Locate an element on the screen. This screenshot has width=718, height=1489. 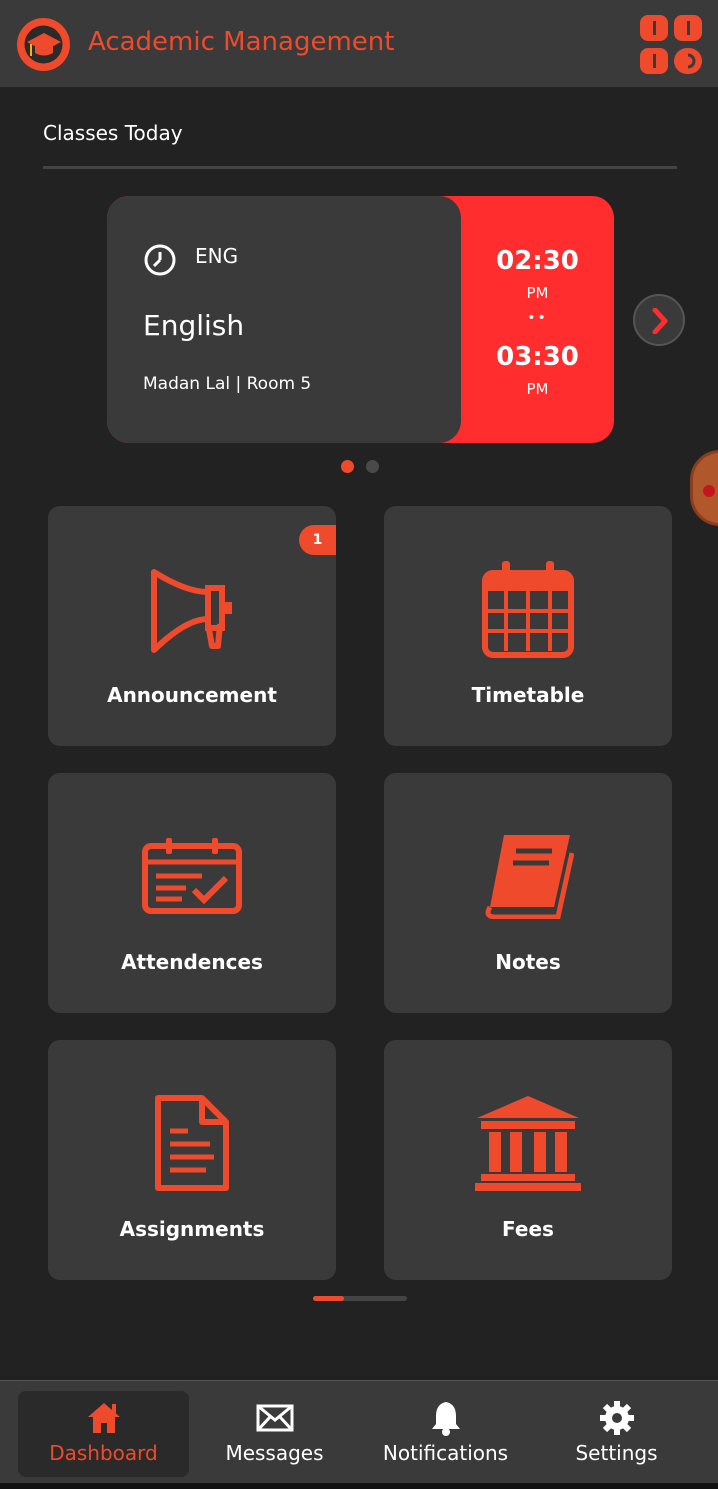
tile-notes: Notes is located at coordinates (528, 893).